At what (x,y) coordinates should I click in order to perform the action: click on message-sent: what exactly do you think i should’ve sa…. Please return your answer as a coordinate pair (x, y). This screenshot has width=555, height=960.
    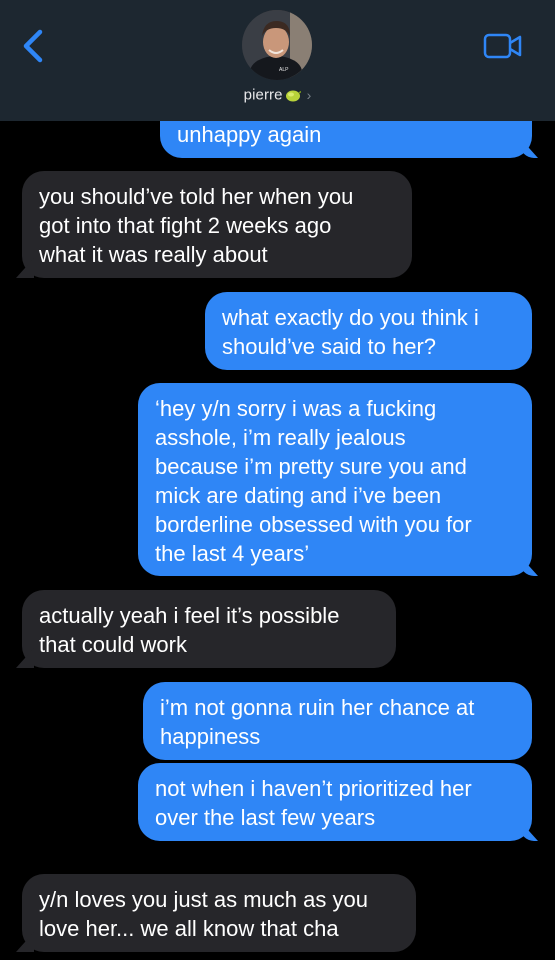
    Looking at the image, I should click on (368, 331).